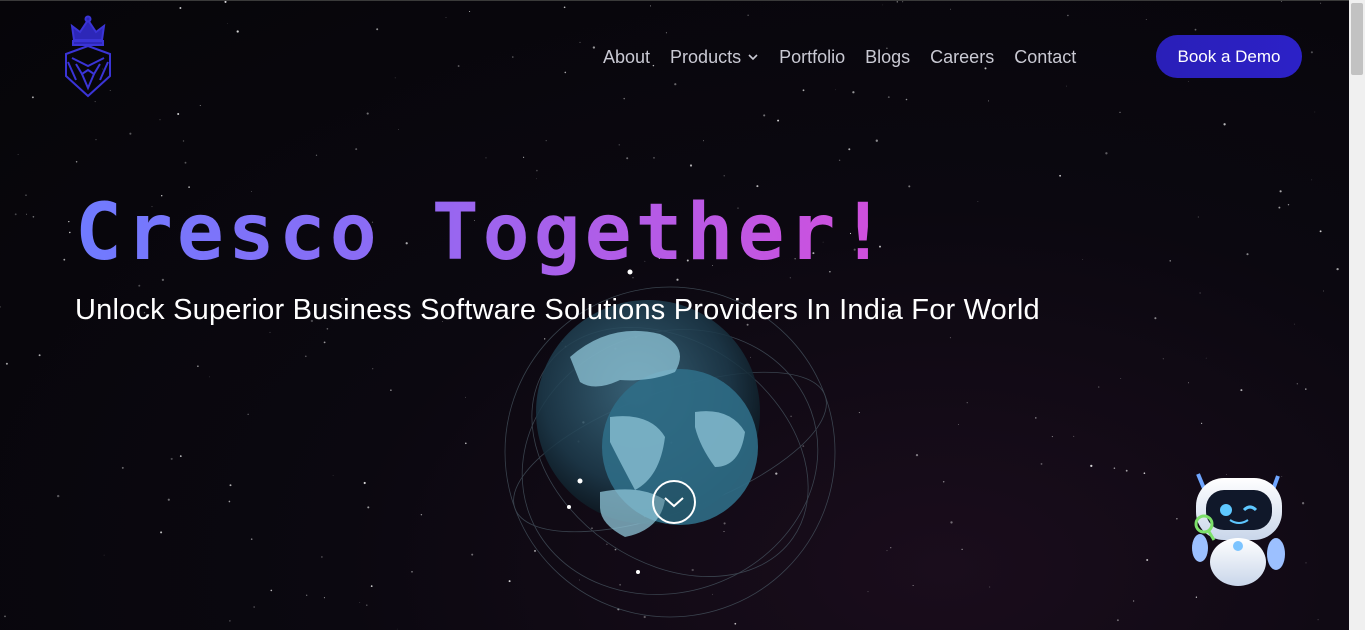 This screenshot has width=1365, height=630. I want to click on page-scrollbar, so click(1357, 315).